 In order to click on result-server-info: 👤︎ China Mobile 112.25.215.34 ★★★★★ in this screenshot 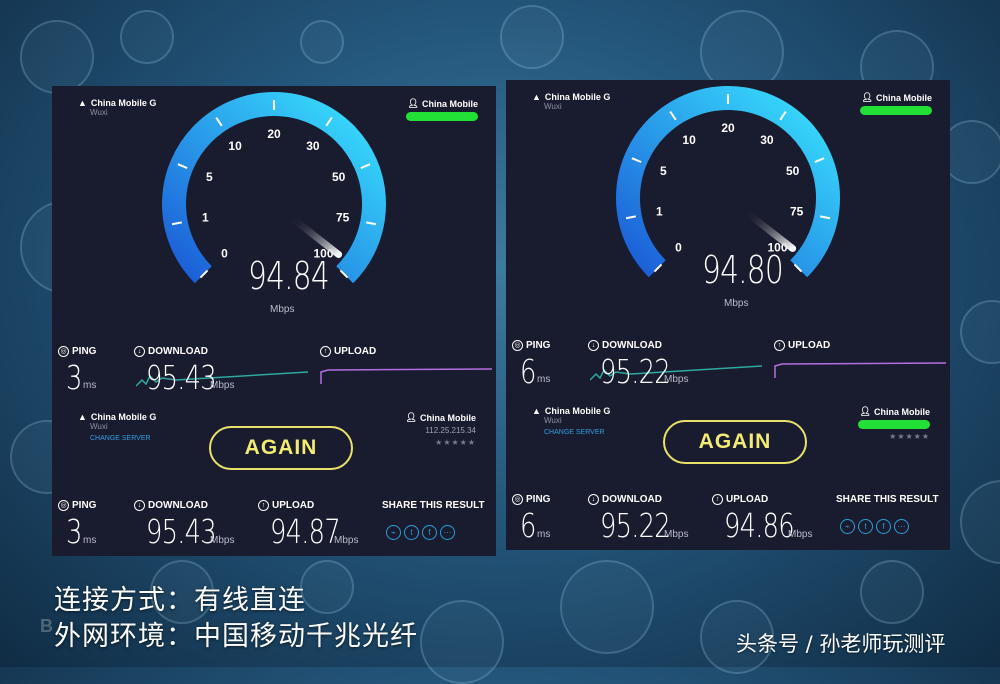, I will do `click(441, 429)`.